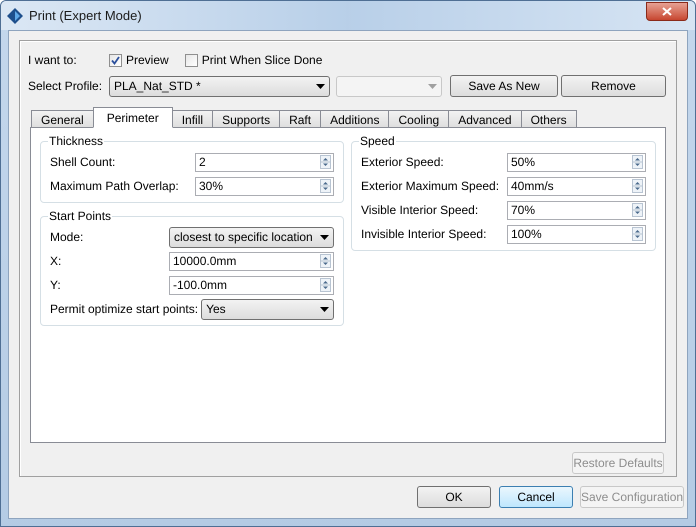 This screenshot has width=696, height=527. What do you see at coordinates (420, 210) in the screenshot?
I see `field-label: Visible Interior Speed:` at bounding box center [420, 210].